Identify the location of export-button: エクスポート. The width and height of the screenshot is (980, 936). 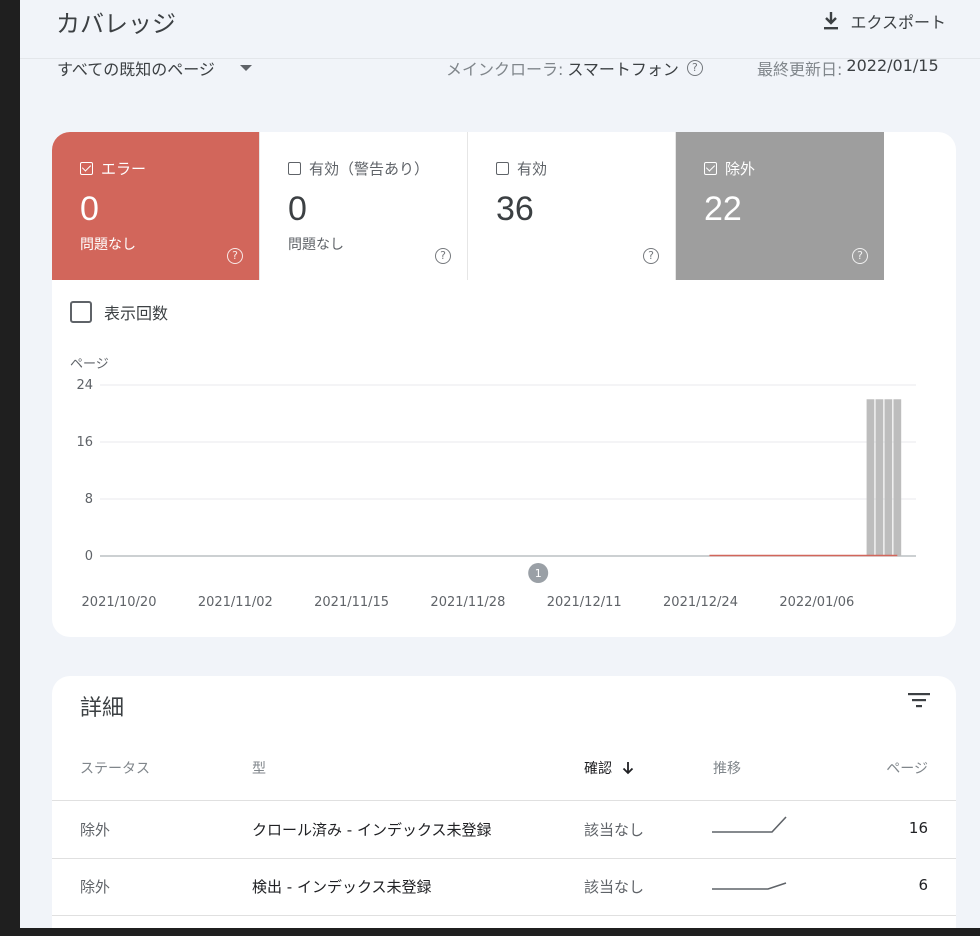
(884, 21).